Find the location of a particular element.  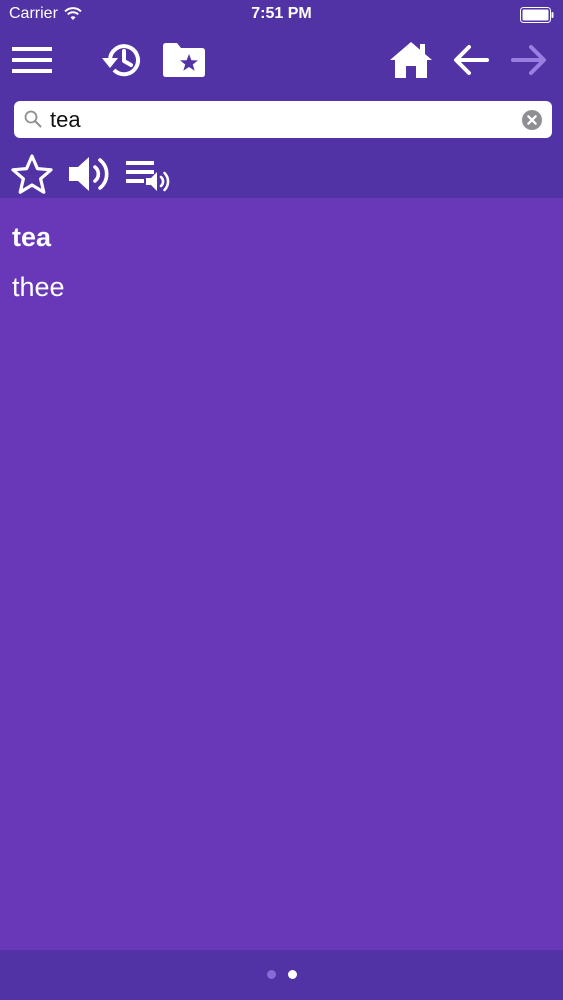

clear-search-icon is located at coordinates (532, 120).